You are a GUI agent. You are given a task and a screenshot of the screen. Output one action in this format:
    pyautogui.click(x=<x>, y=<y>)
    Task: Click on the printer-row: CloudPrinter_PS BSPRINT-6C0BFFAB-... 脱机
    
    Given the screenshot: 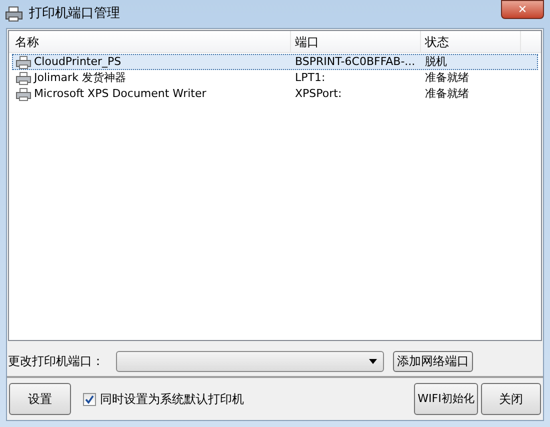 What is the action you would take?
    pyautogui.click(x=275, y=62)
    